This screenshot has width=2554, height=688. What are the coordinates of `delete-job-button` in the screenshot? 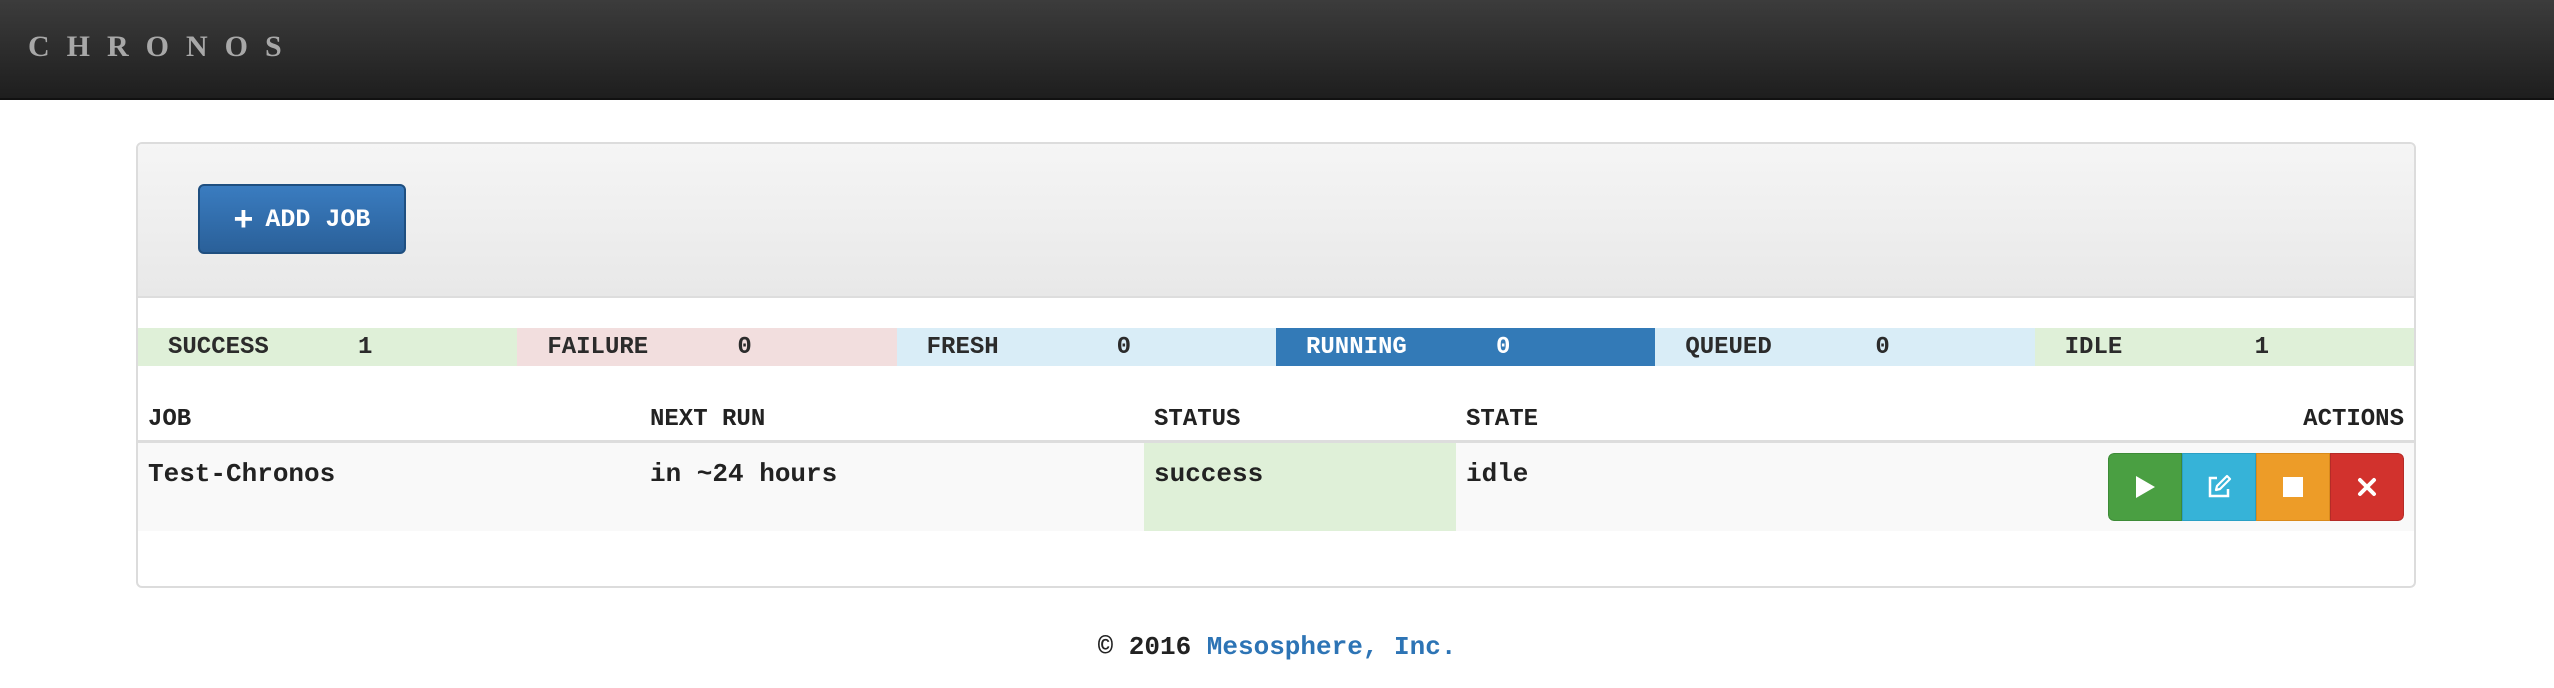 It's located at (2367, 487).